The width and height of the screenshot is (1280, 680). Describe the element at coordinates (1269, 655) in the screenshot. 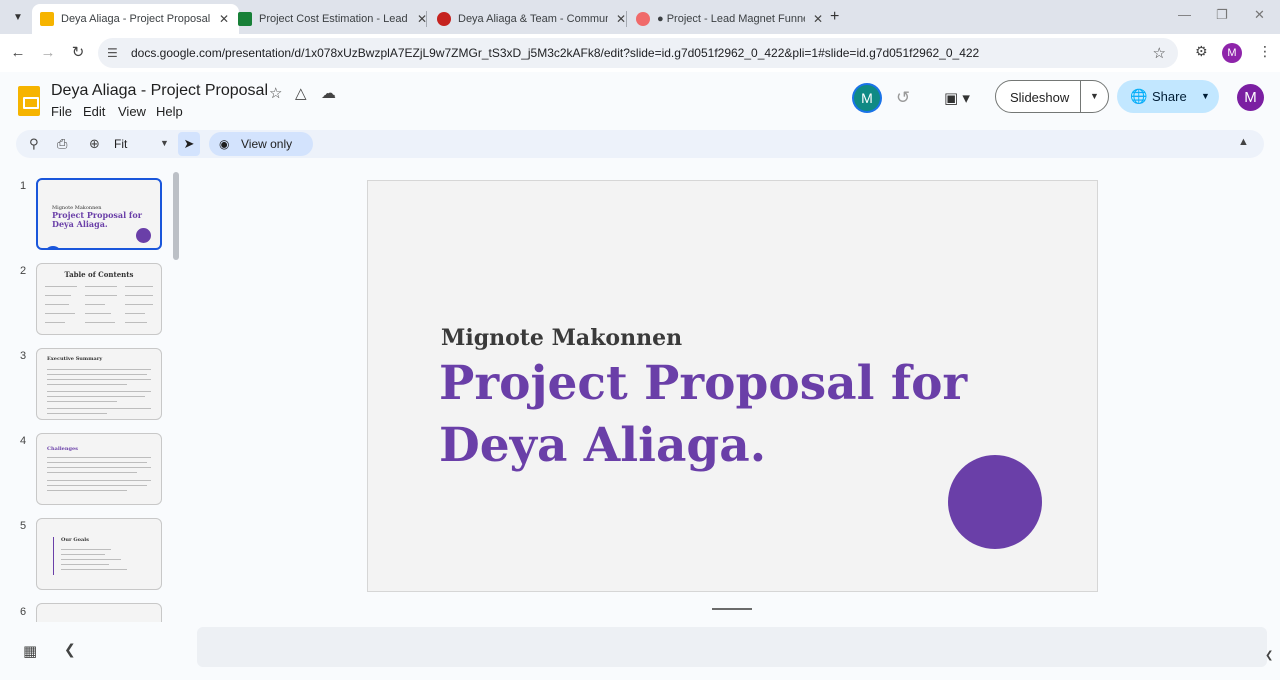

I see `side-panel-toggle-icon: ❮` at that location.